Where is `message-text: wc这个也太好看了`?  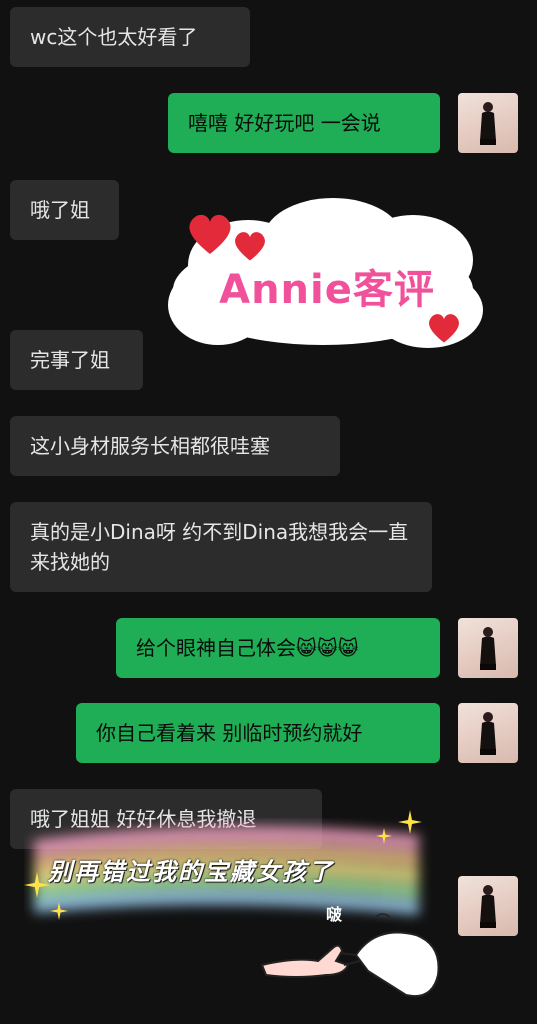 message-text: wc这个也太好看了 is located at coordinates (114, 37).